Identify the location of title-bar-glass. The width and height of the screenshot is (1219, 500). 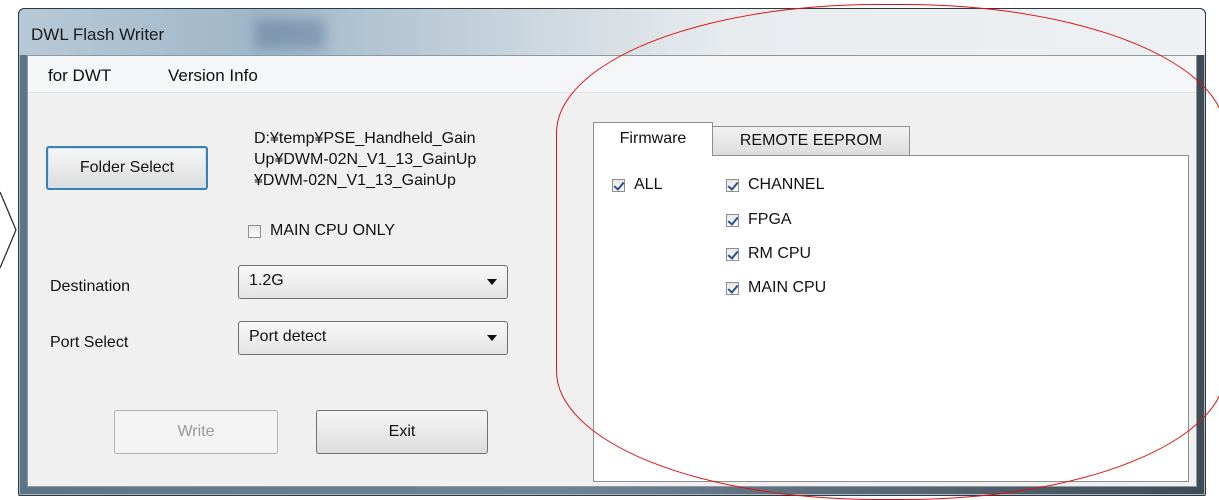
(290, 34).